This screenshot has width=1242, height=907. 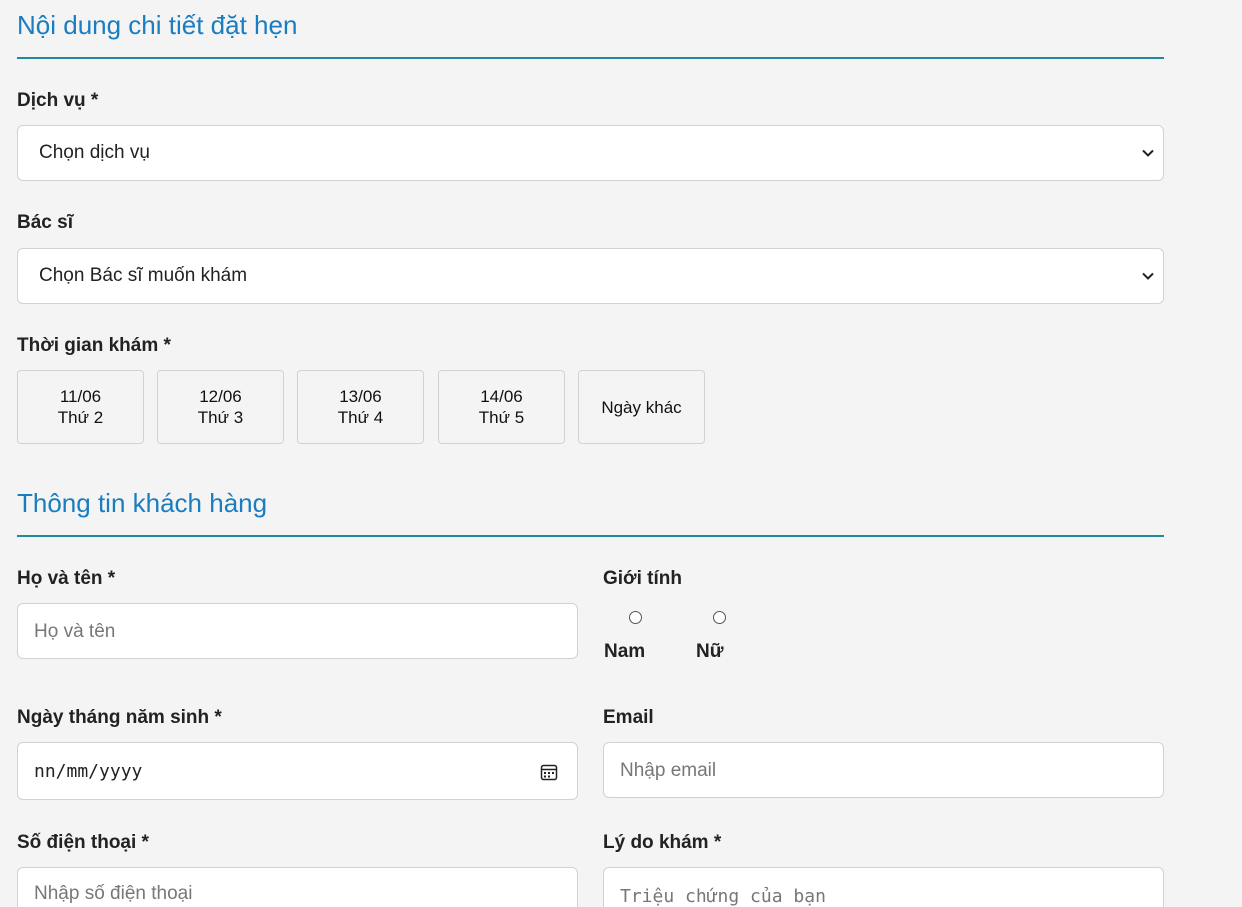 I want to click on other-date-label: Ngày khác, so click(x=641, y=407).